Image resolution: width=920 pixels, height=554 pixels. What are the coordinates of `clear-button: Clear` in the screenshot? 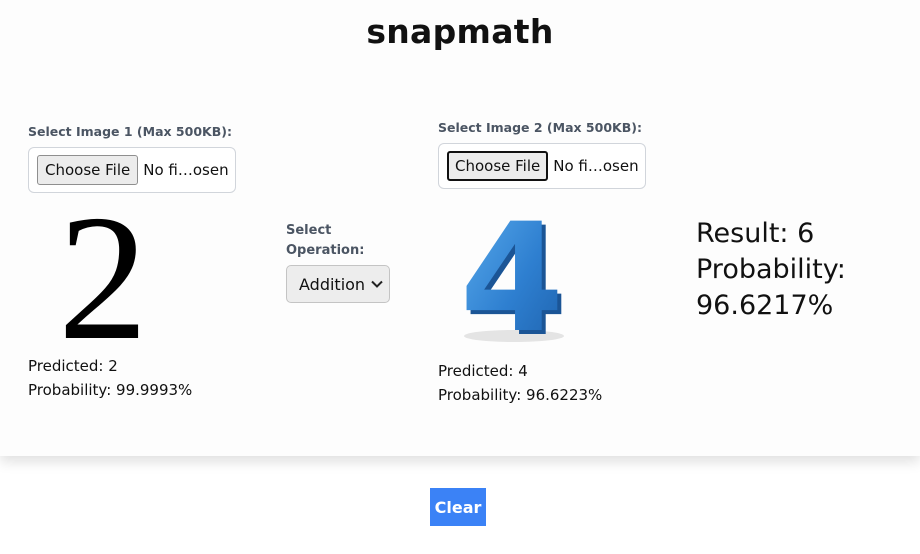 It's located at (458, 507).